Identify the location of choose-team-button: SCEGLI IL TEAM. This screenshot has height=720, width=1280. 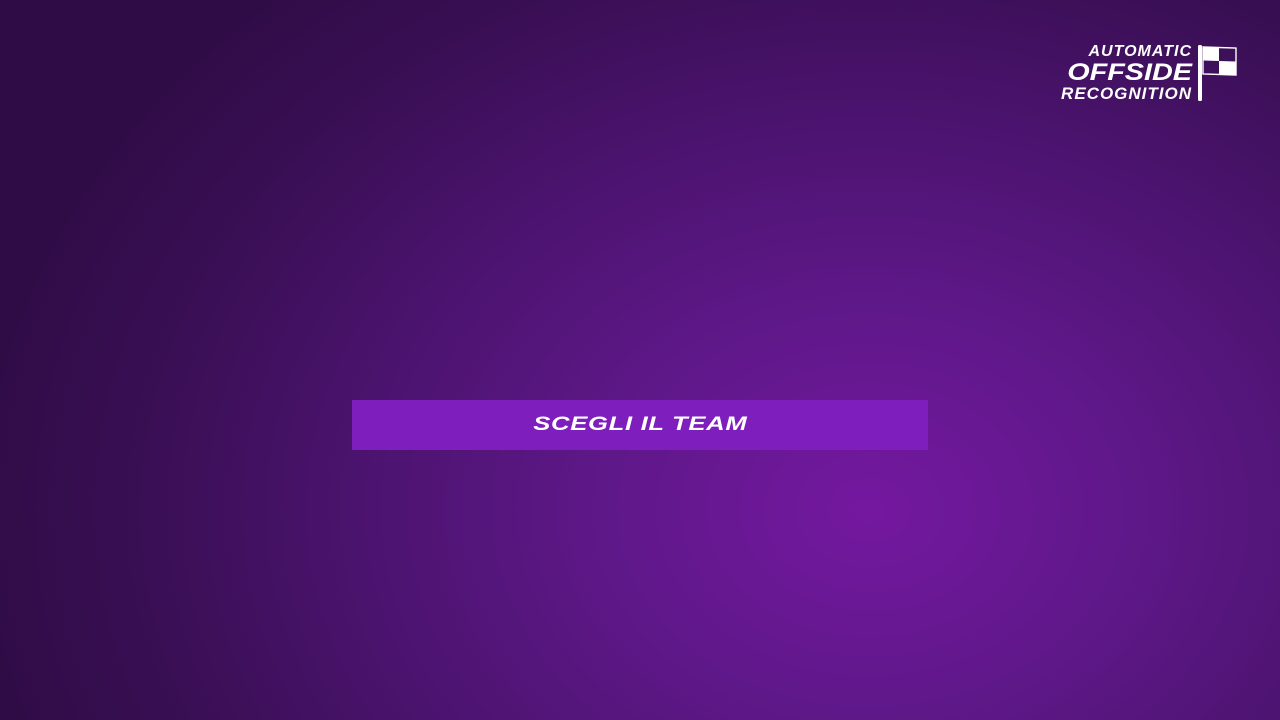
(640, 425).